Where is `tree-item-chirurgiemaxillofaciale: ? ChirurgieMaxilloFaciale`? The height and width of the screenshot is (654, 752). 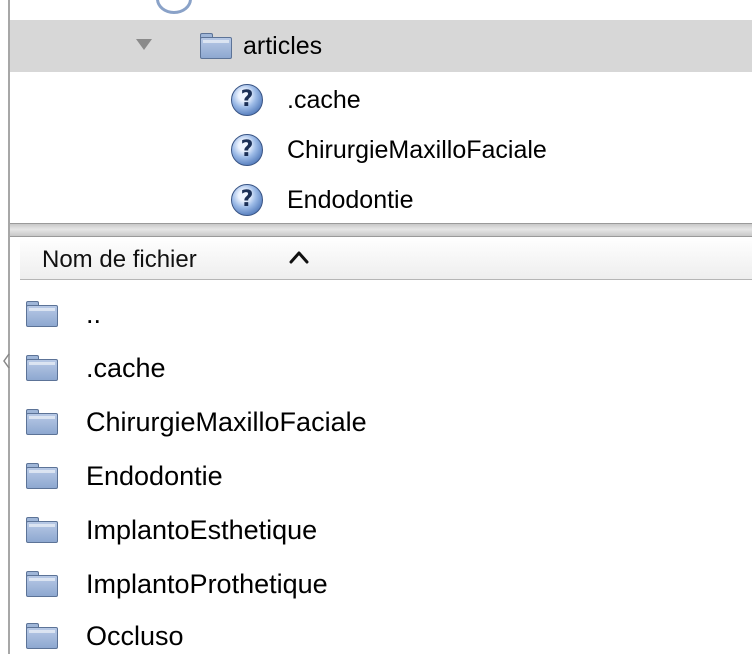
tree-item-chirurgiemaxillofaciale: ? ChirurgieMaxilloFaciale is located at coordinates (381, 150).